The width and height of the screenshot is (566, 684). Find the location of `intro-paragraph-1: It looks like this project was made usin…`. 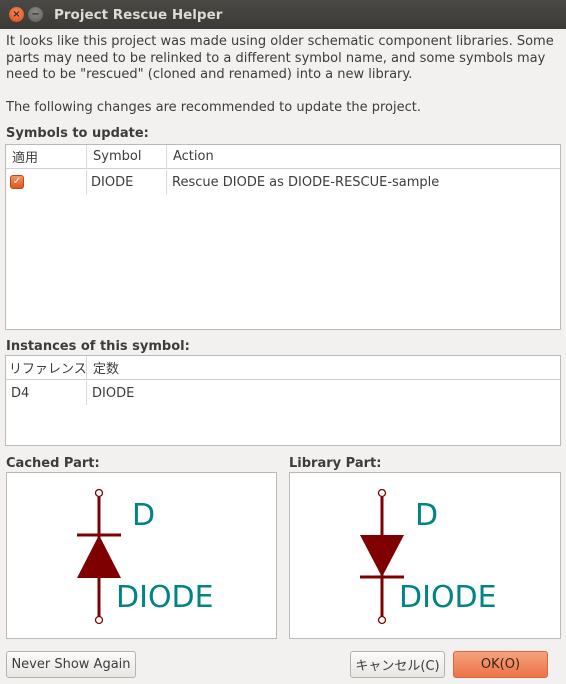

intro-paragraph-1: It looks like this project was made usin… is located at coordinates (280, 58).